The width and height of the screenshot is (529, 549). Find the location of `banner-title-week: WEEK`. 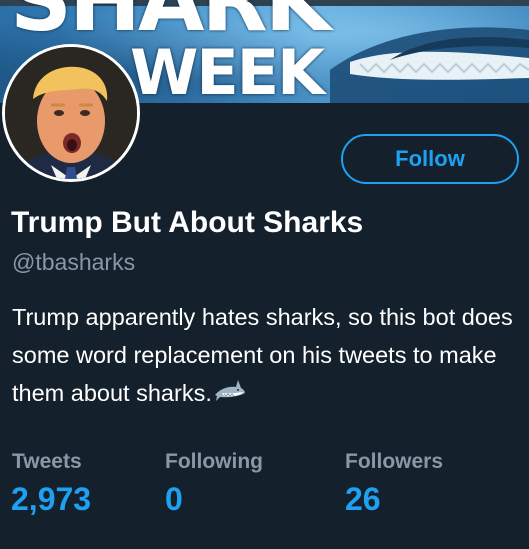

banner-title-week: WEEK is located at coordinates (227, 70).